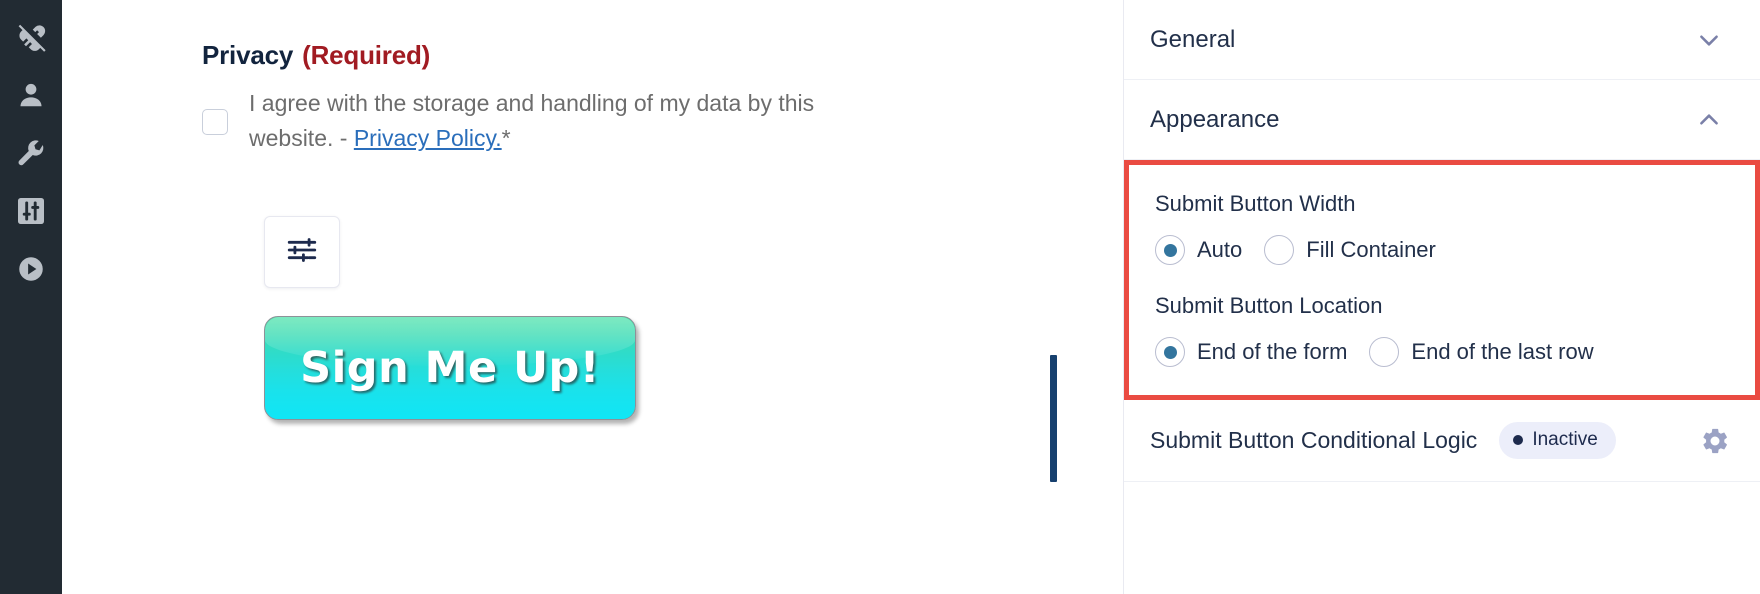  Describe the element at coordinates (1215, 119) in the screenshot. I see `accordion-title-appearance: Appearance` at that location.